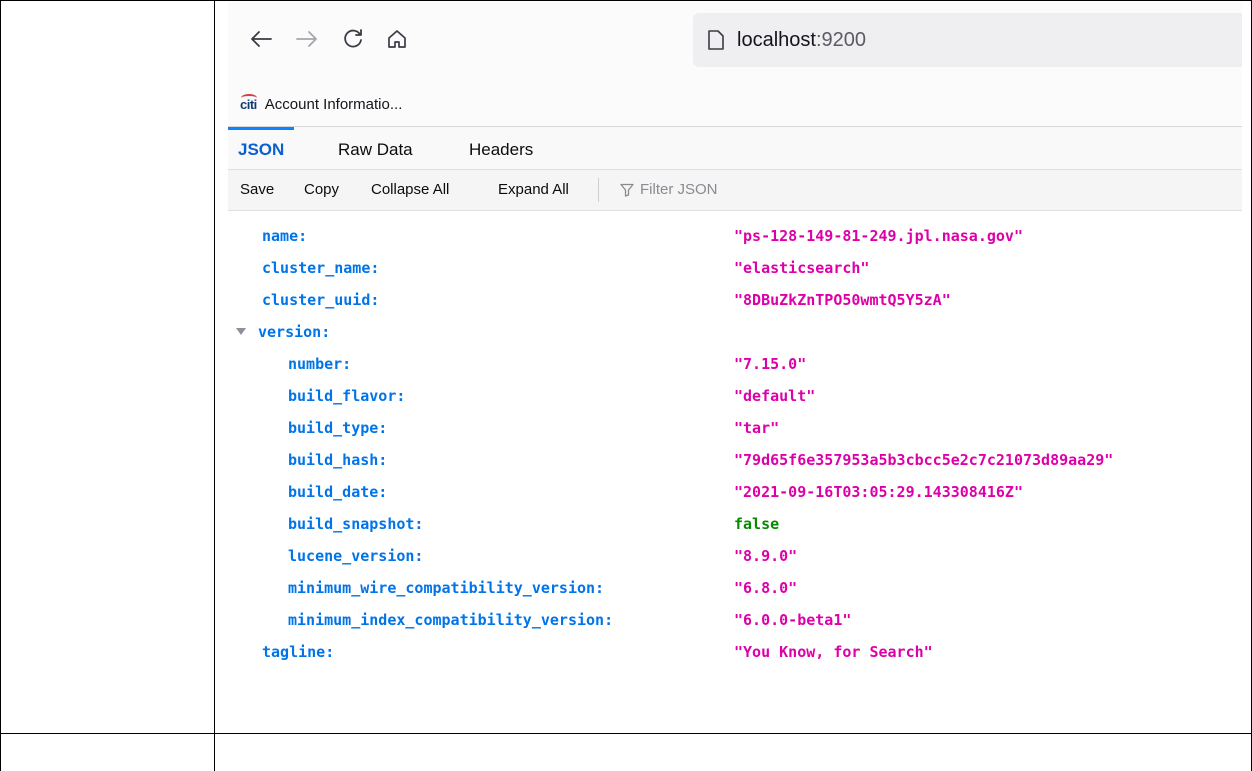 The image size is (1252, 771). I want to click on collapse-all-button: Collapse All, so click(410, 190).